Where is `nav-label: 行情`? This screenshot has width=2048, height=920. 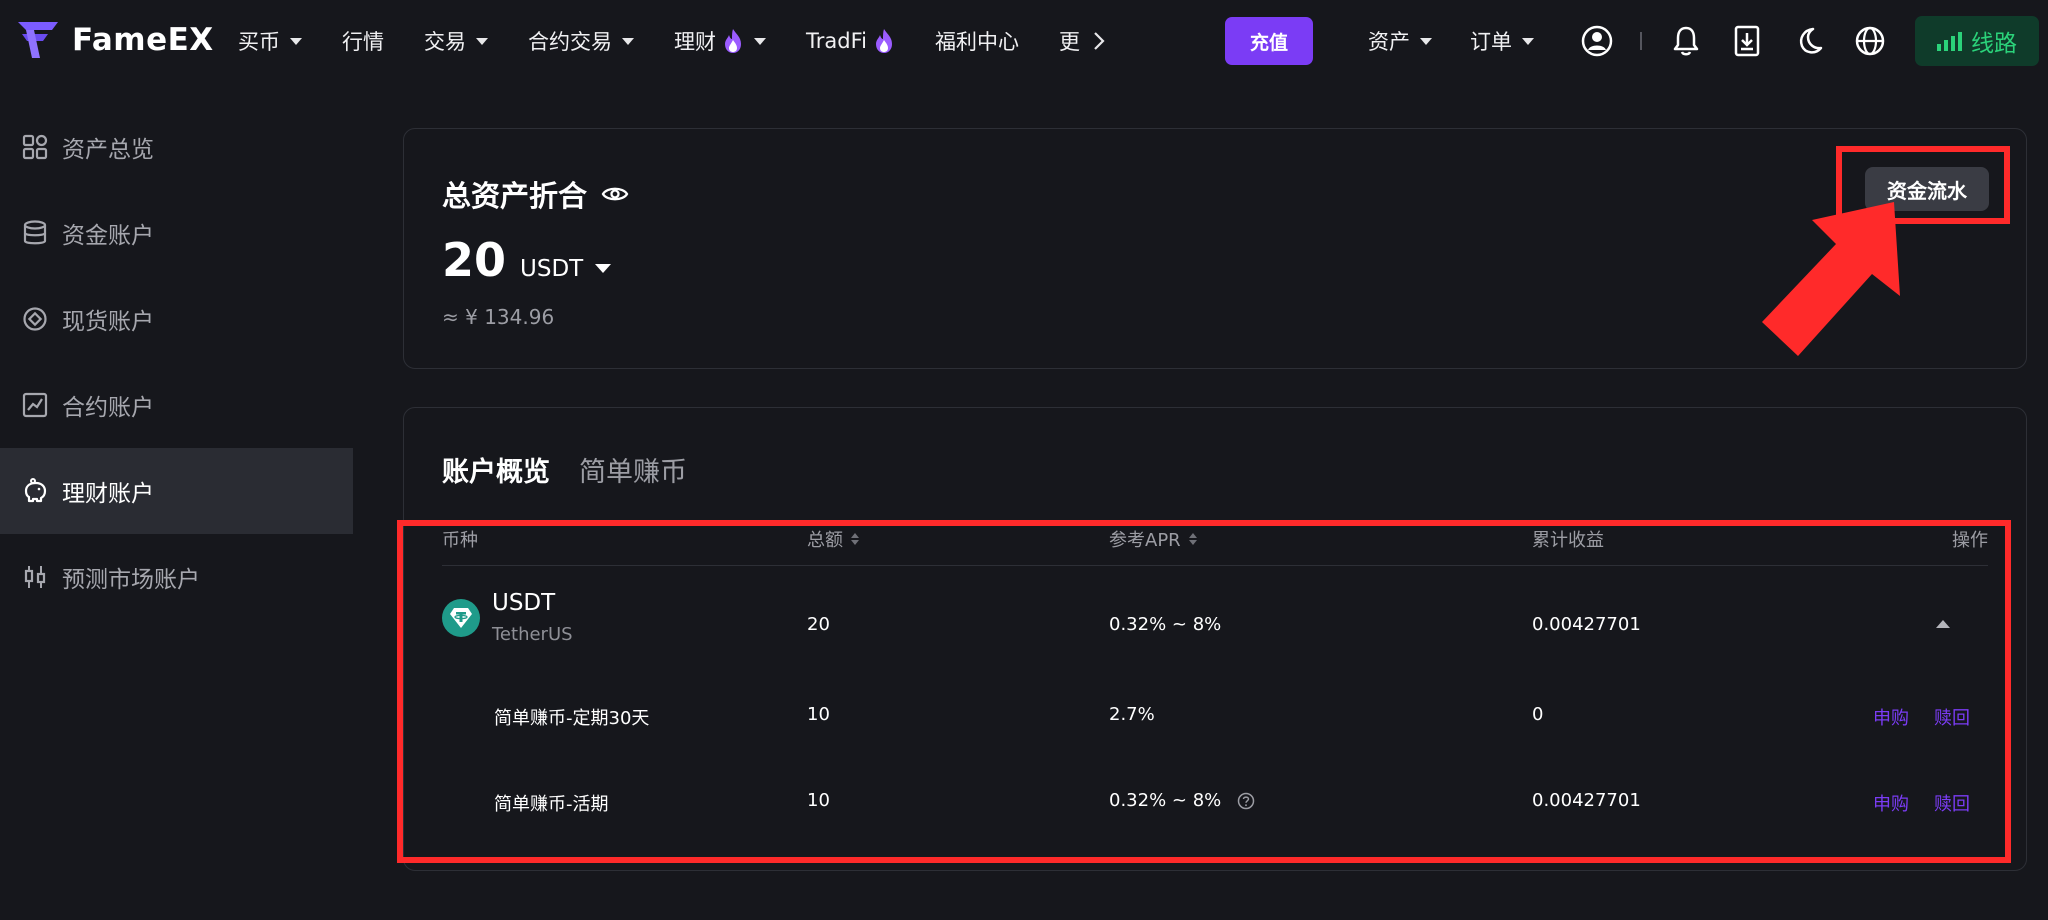 nav-label: 行情 is located at coordinates (363, 42).